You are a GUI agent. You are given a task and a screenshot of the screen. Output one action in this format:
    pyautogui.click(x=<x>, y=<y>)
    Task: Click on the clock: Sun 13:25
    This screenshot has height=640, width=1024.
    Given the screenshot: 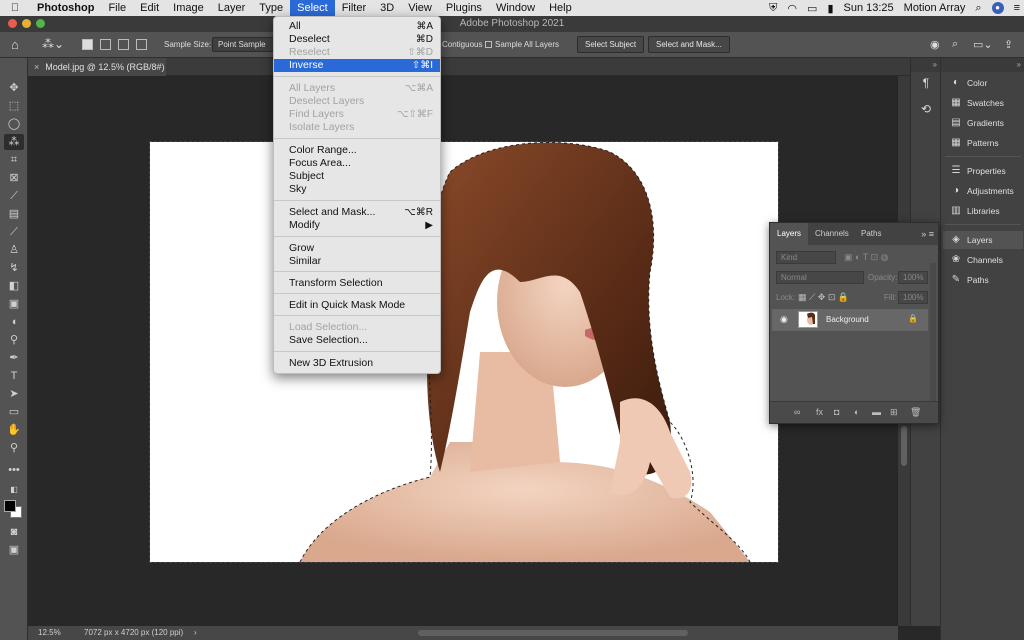 What is the action you would take?
    pyautogui.click(x=869, y=8)
    